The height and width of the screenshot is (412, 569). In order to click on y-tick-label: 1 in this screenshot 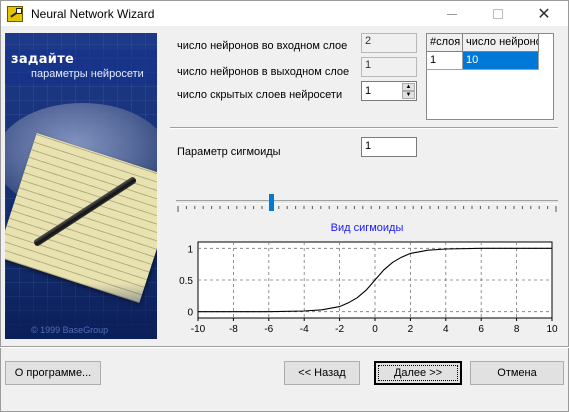, I will do `click(190, 249)`.